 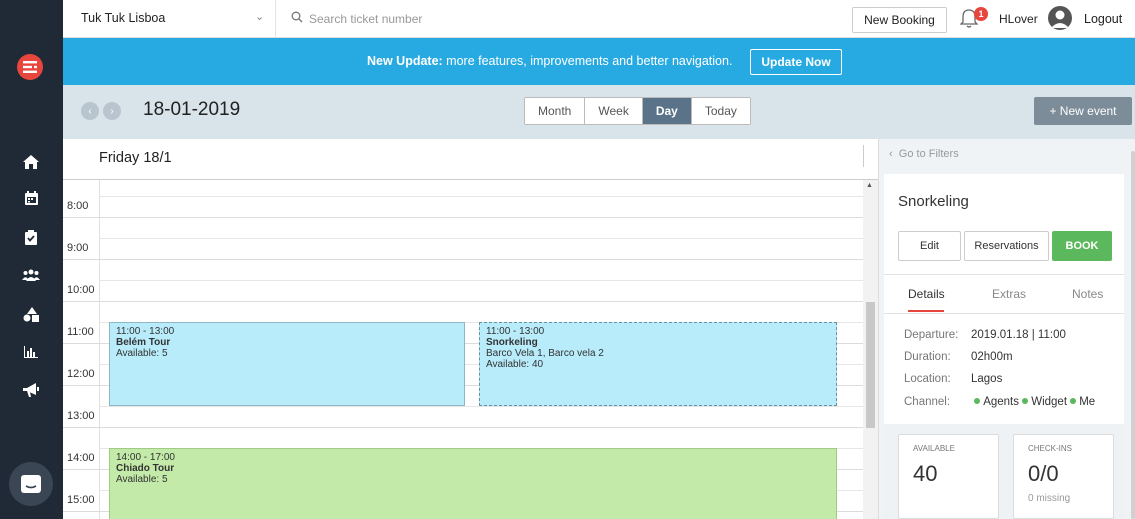 What do you see at coordinates (1083, 111) in the screenshot?
I see `new-event-button: + New event` at bounding box center [1083, 111].